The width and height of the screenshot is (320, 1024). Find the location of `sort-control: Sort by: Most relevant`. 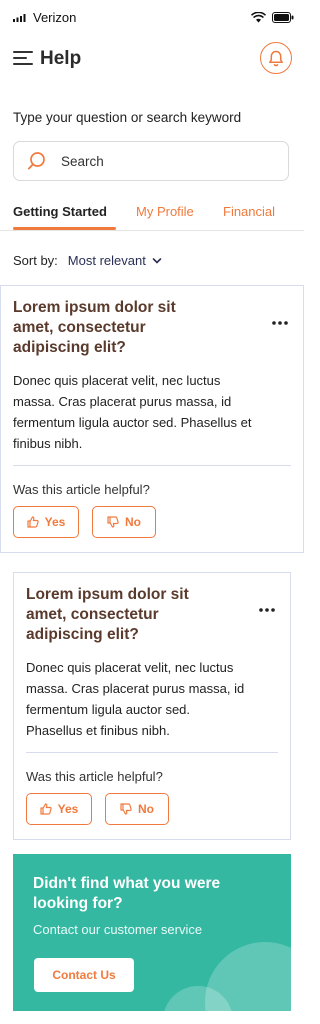

sort-control: Sort by: Most relevant is located at coordinates (87, 260).